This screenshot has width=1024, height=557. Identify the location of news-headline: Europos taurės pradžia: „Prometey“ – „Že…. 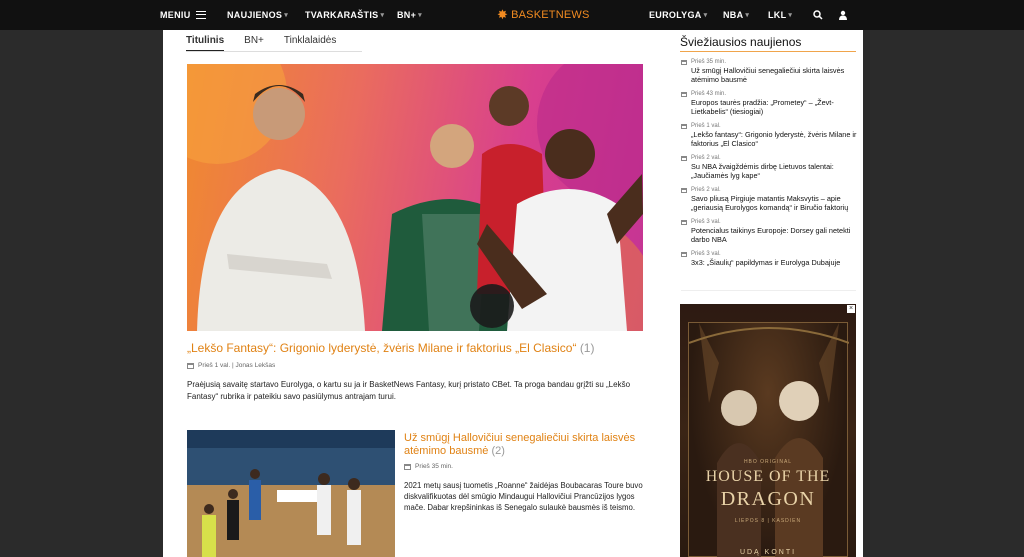
(762, 107).